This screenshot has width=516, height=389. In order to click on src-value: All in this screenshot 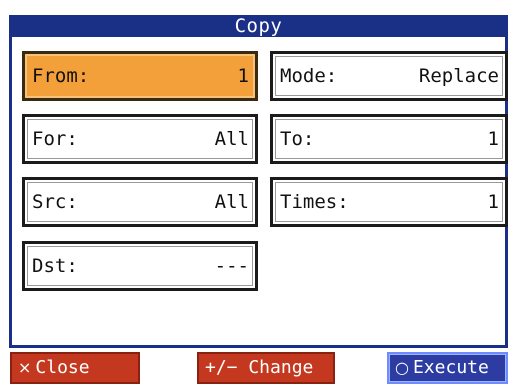, I will do `click(231, 202)`.